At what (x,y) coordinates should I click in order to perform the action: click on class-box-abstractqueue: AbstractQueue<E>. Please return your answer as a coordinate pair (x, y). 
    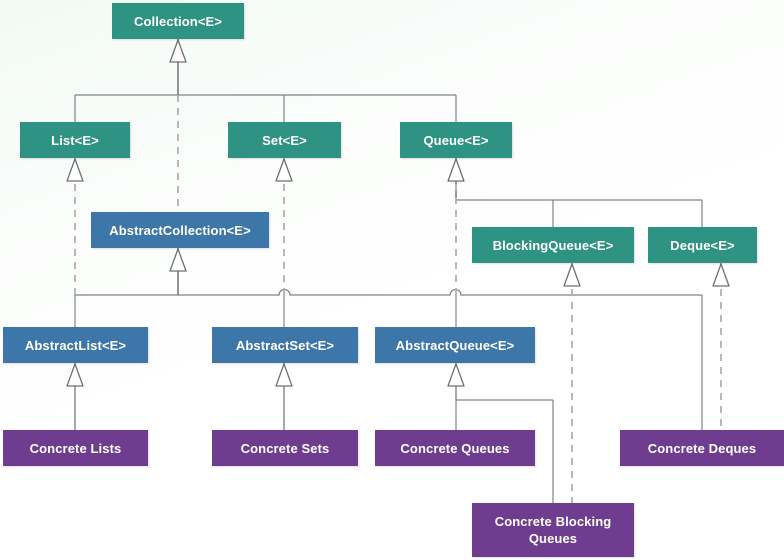
    Looking at the image, I should click on (455, 345).